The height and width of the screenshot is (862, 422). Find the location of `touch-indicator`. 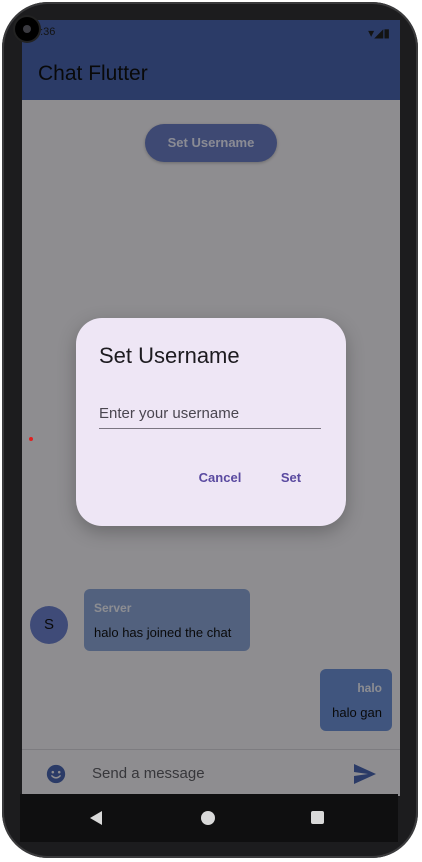

touch-indicator is located at coordinates (31, 439).